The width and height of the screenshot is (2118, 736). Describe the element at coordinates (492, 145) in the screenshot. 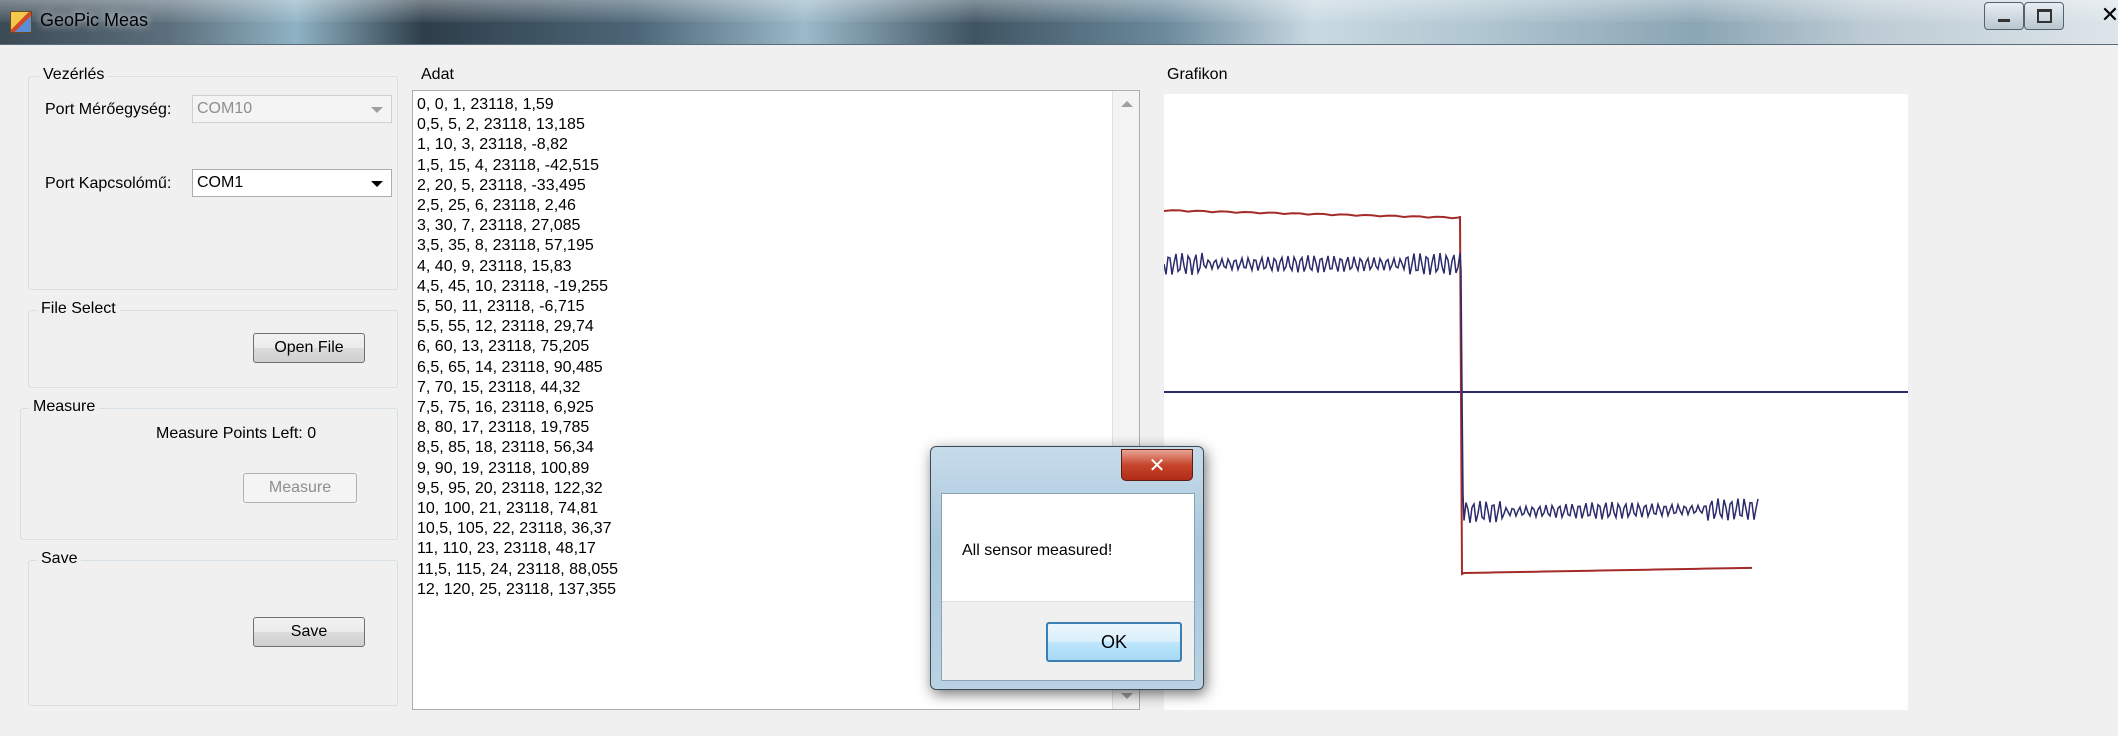

I see `data-line: 1, 10, 3, 23118, -8,82` at that location.